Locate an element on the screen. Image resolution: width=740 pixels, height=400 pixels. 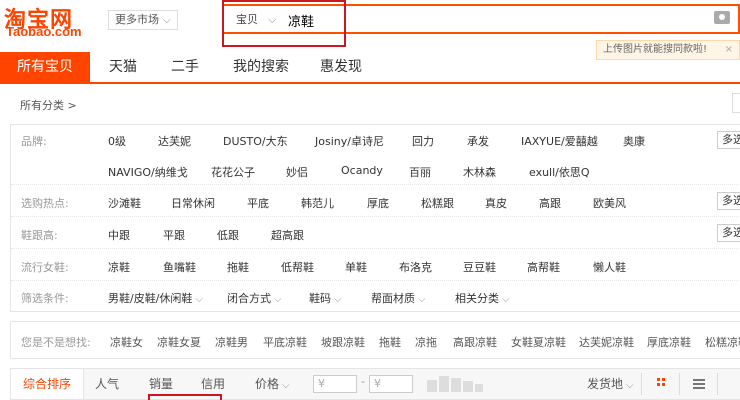
search-tabs: 所有宝贝 天猫 二手 我的搜索 惠发现 is located at coordinates (370, 68).